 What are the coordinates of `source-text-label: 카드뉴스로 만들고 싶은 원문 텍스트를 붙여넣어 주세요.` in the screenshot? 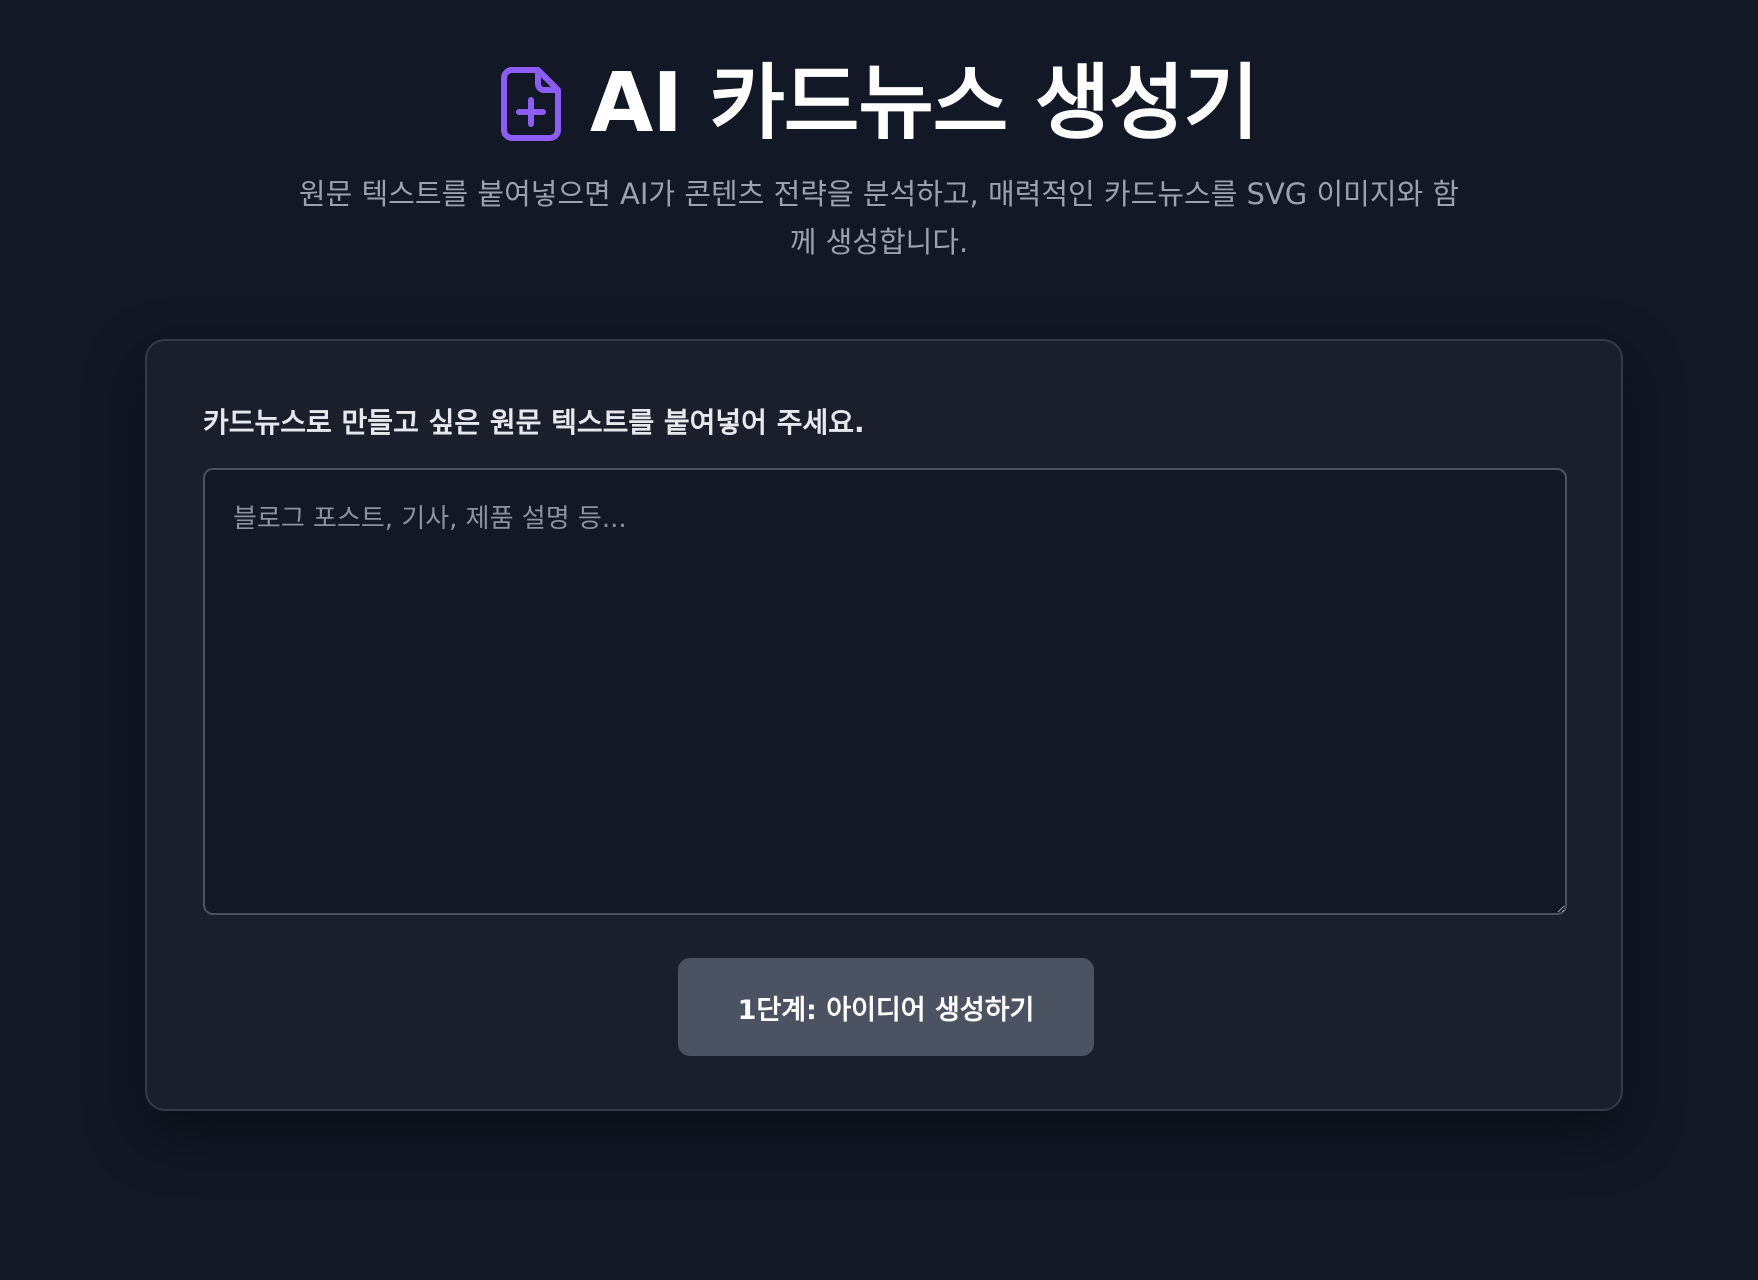 It's located at (534, 422).